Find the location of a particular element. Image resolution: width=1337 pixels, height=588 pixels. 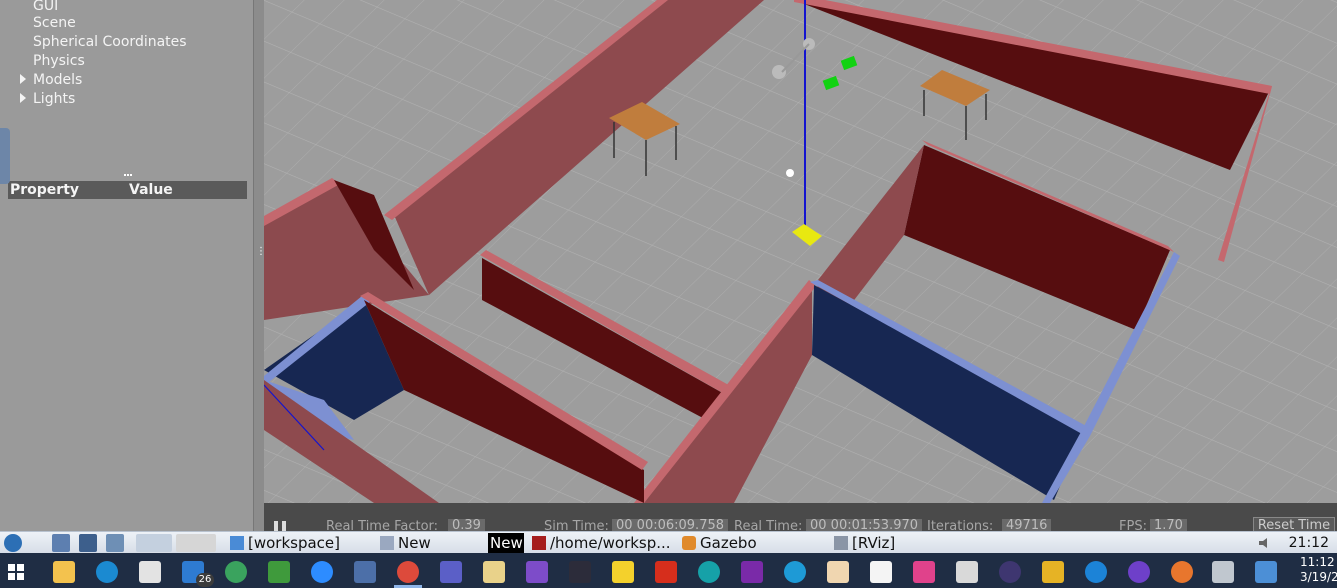

editor-icon is located at coordinates (387, 543).